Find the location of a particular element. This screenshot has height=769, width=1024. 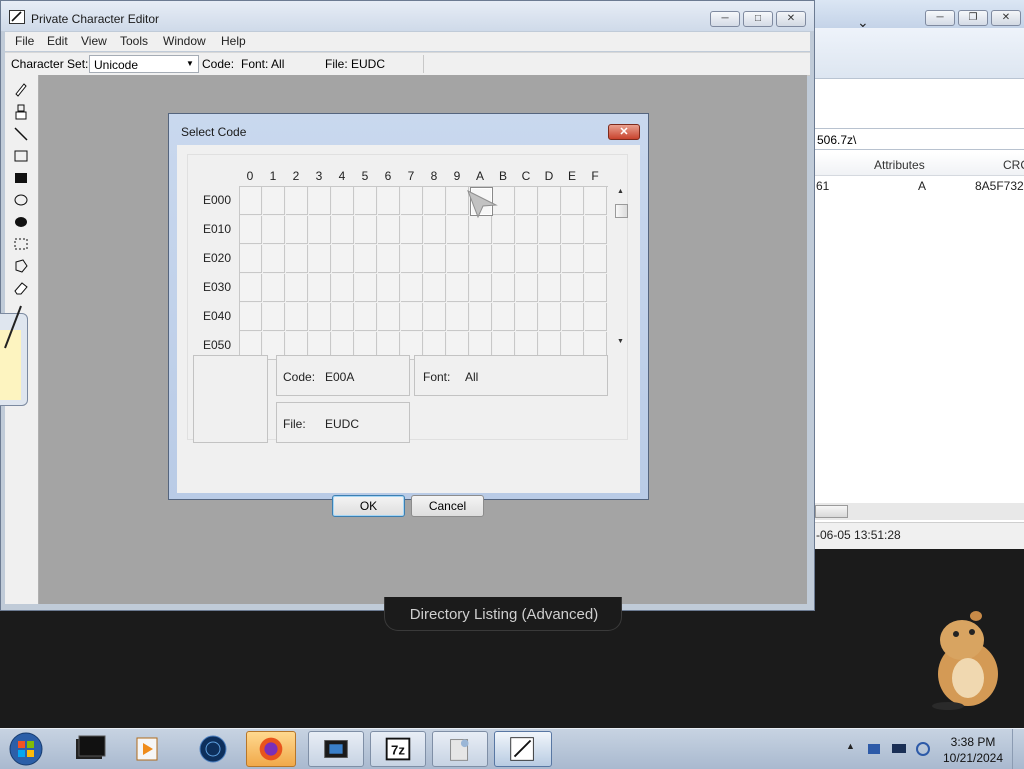

hollow-ellipse-icon is located at coordinates (21, 200).